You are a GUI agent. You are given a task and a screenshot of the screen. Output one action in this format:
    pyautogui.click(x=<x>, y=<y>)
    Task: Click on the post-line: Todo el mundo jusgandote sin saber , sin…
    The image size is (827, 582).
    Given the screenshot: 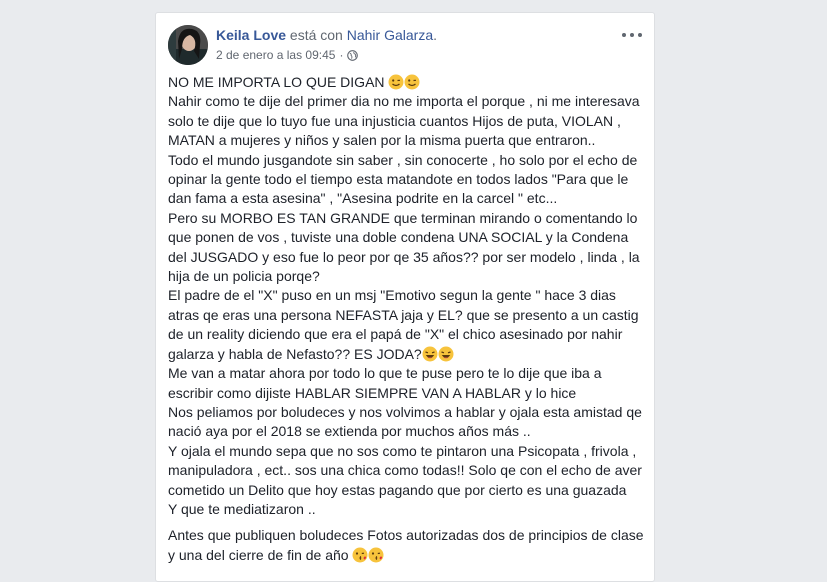 What is the action you would take?
    pyautogui.click(x=403, y=159)
    